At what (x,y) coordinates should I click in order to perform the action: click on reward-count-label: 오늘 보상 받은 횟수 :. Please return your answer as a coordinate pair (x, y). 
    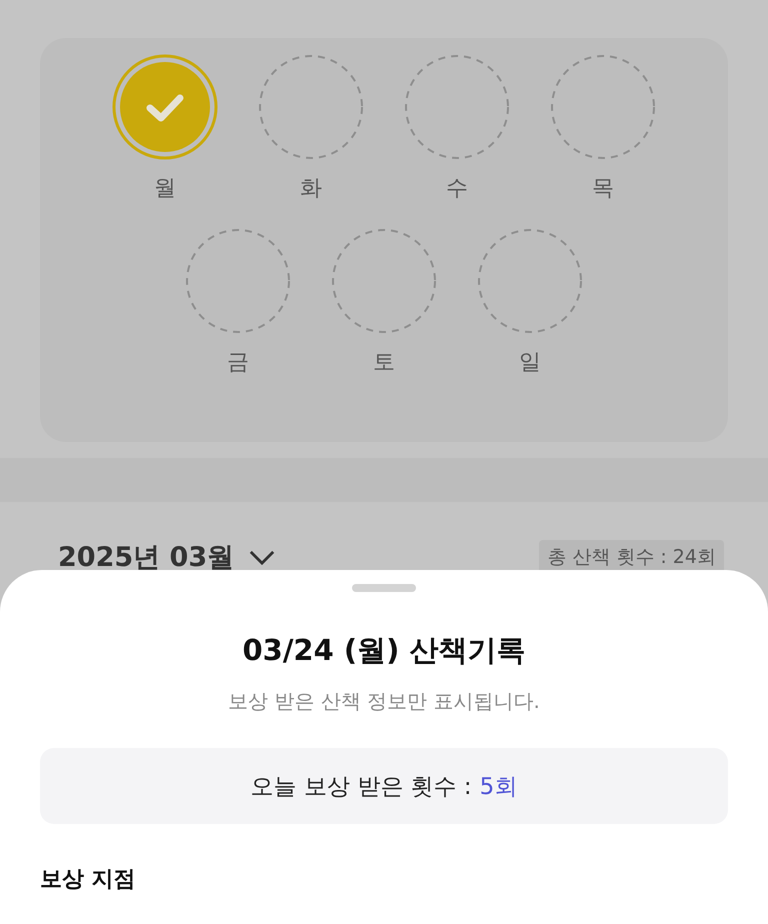
    Looking at the image, I should click on (361, 787).